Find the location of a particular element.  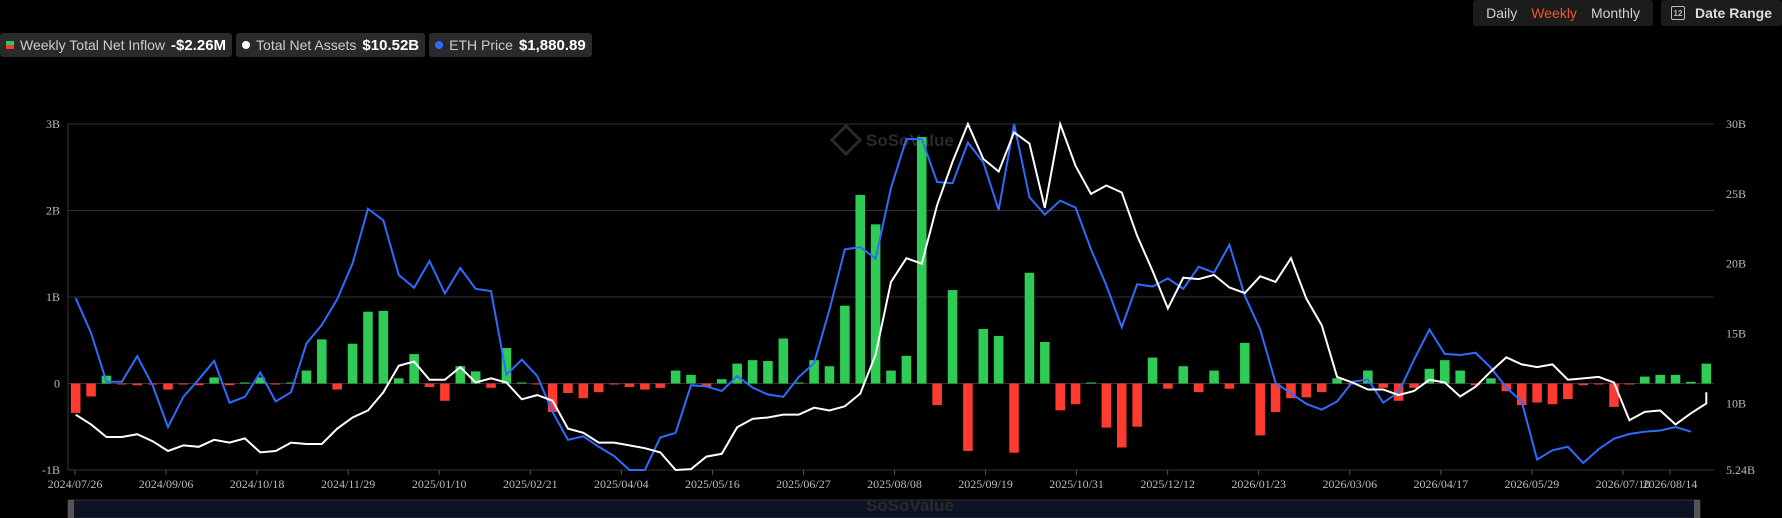

x-tick-label: 2024/09/06 is located at coordinates (166, 484).